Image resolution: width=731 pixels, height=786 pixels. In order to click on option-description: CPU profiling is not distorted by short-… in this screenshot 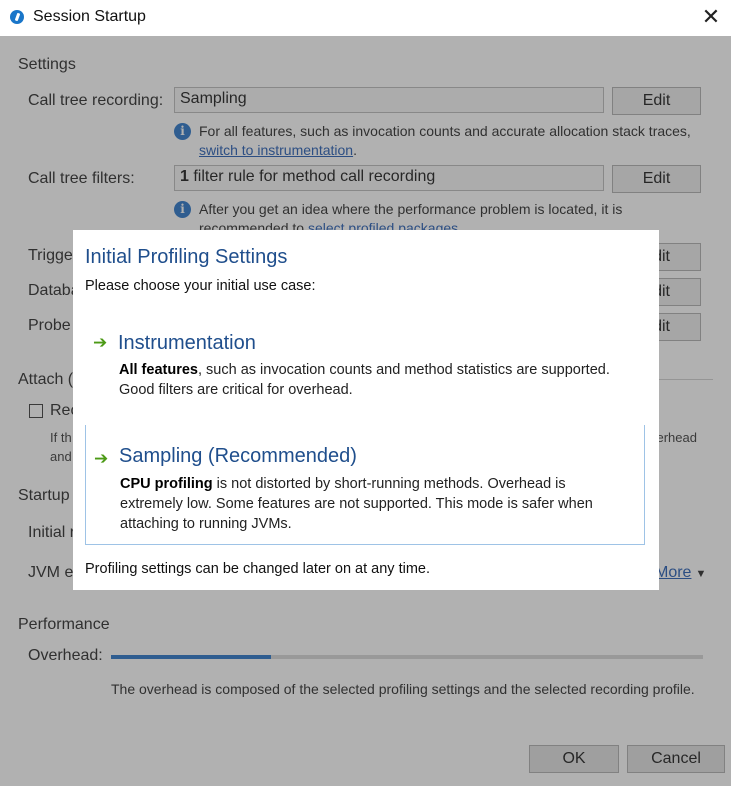, I will do `click(356, 504)`.